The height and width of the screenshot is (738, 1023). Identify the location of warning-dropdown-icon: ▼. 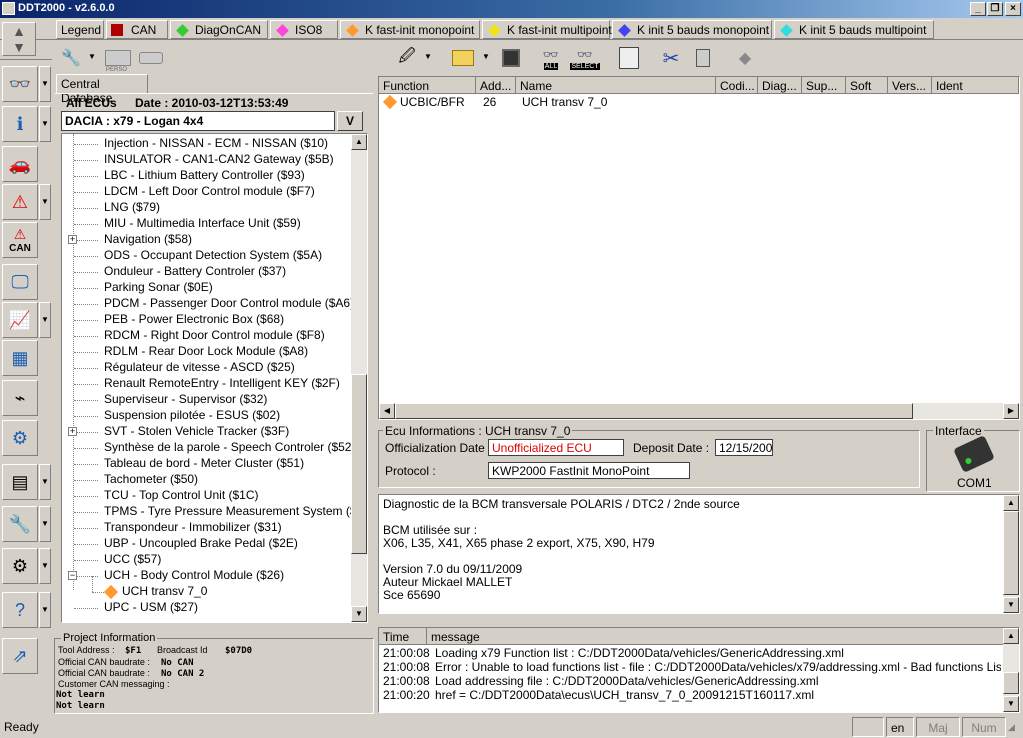
(45, 202).